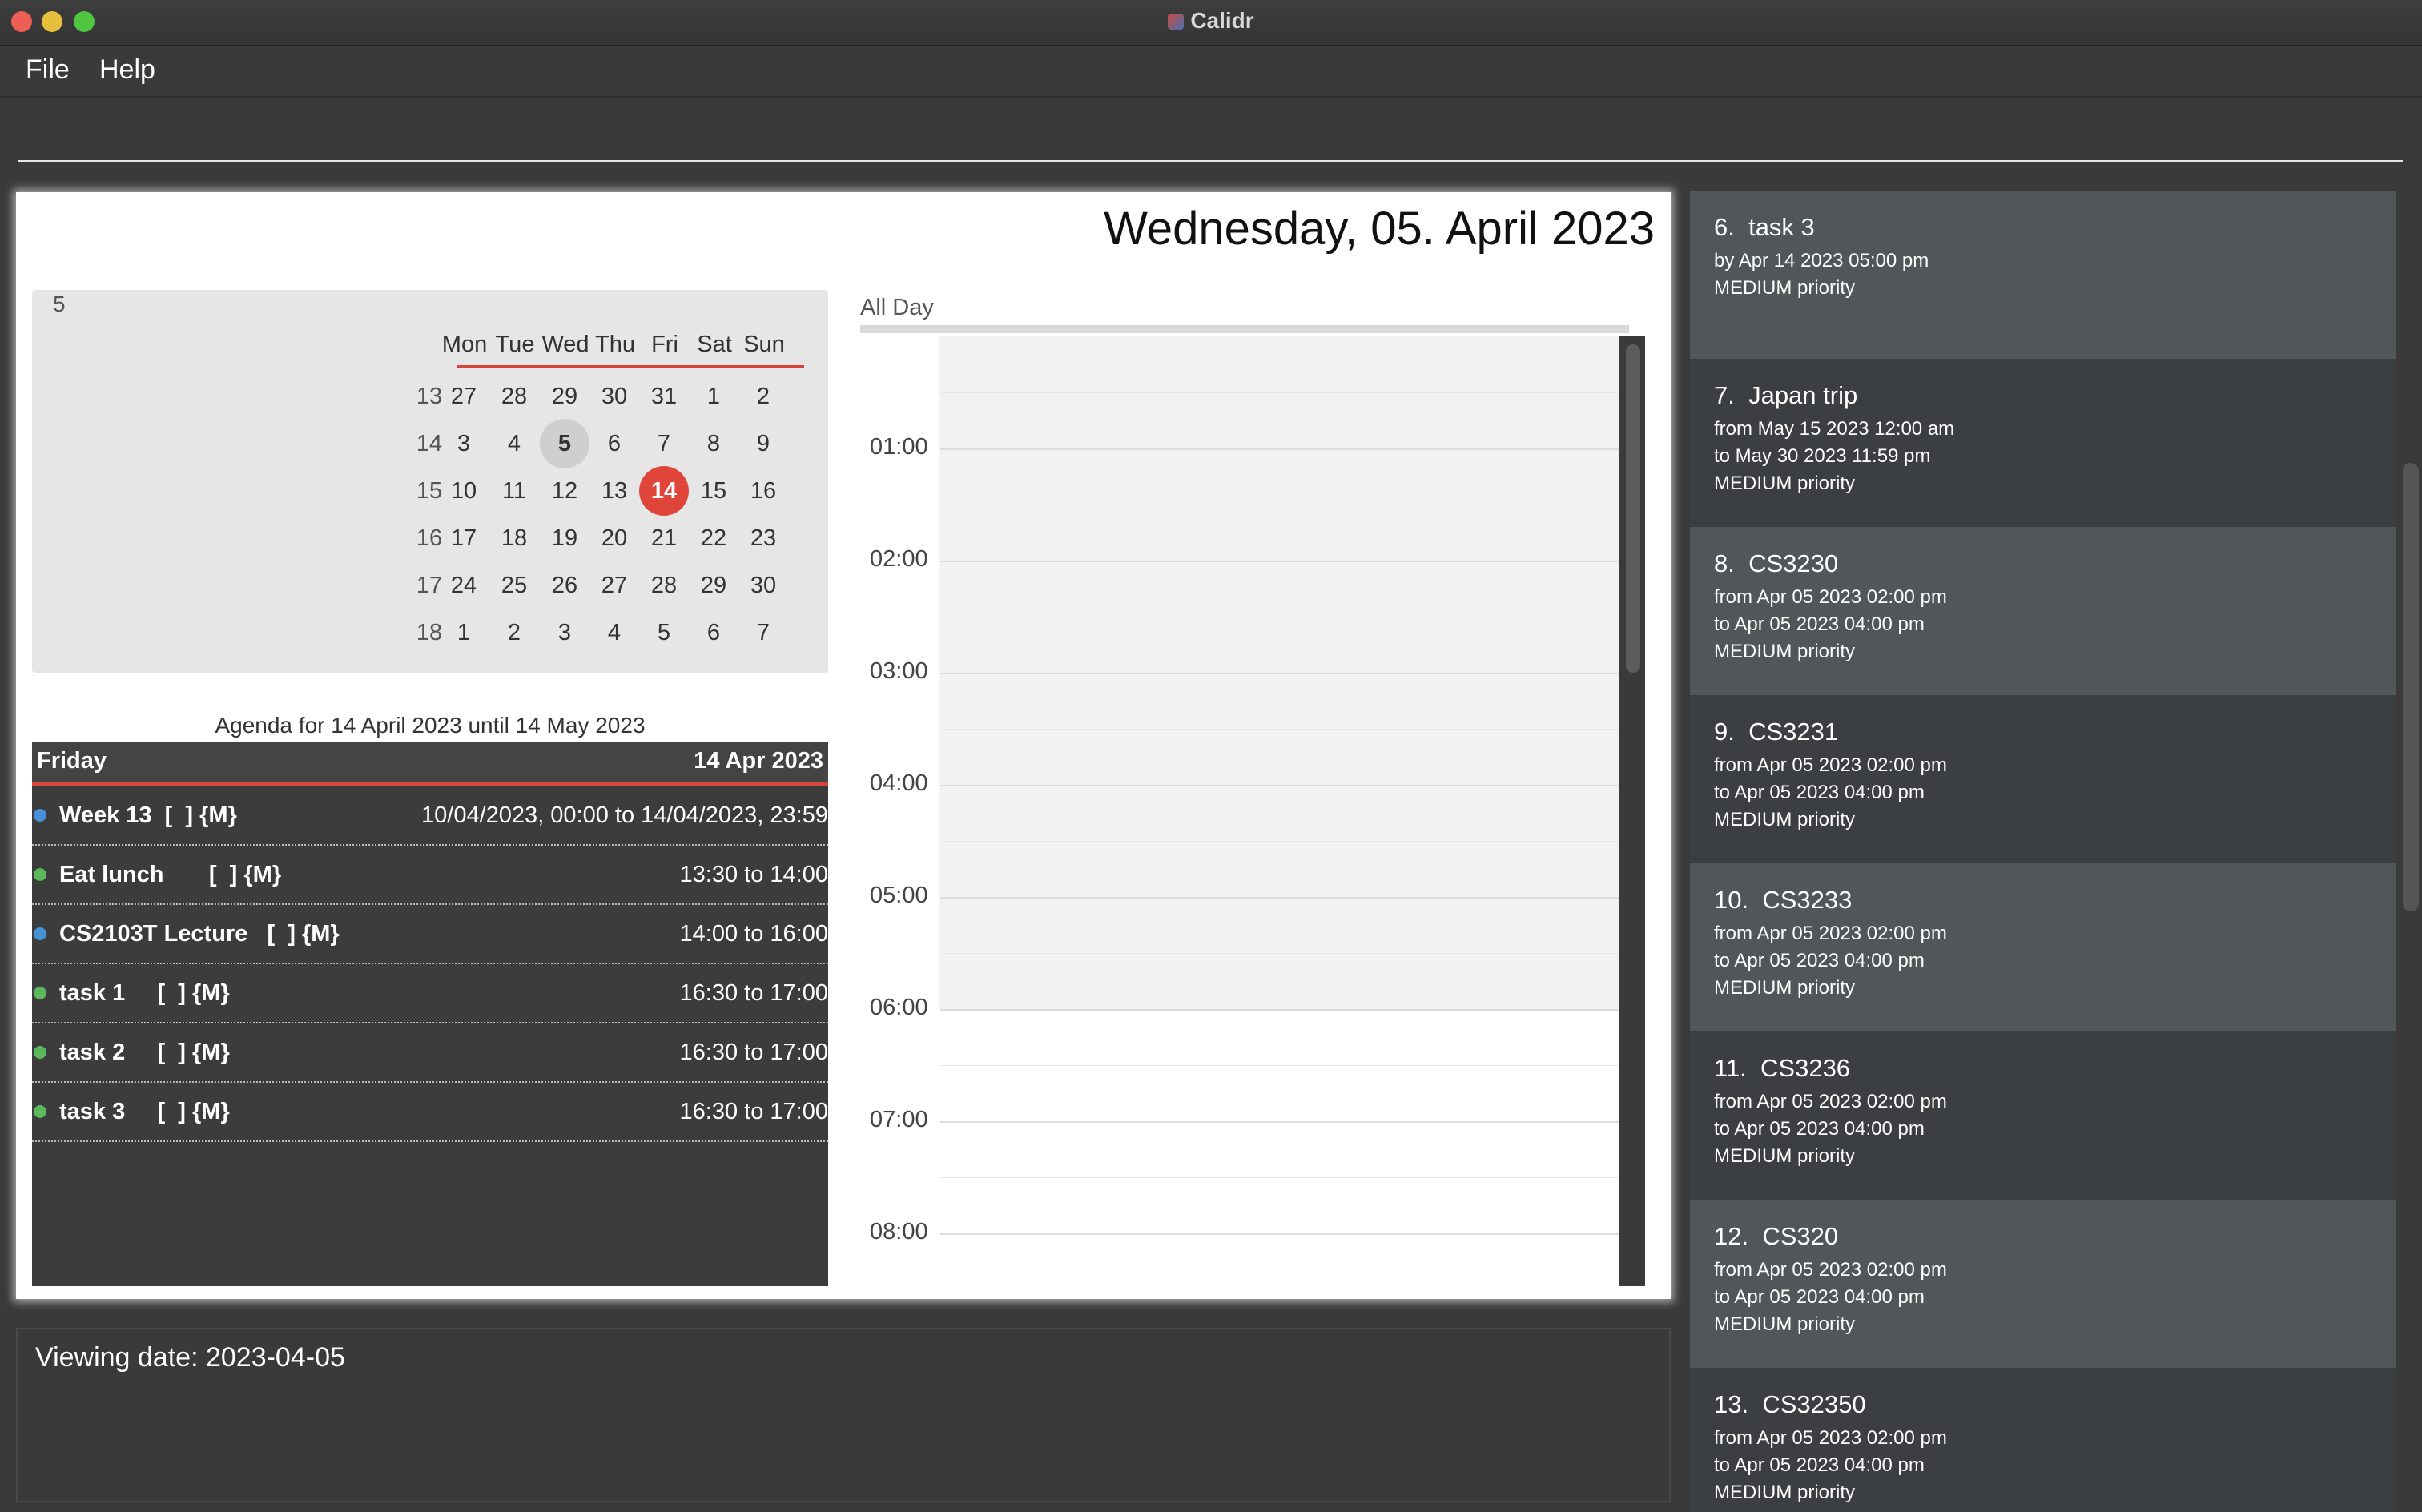 The height and width of the screenshot is (1512, 2422). Describe the element at coordinates (564, 538) in the screenshot. I see `day-cell: 19` at that location.